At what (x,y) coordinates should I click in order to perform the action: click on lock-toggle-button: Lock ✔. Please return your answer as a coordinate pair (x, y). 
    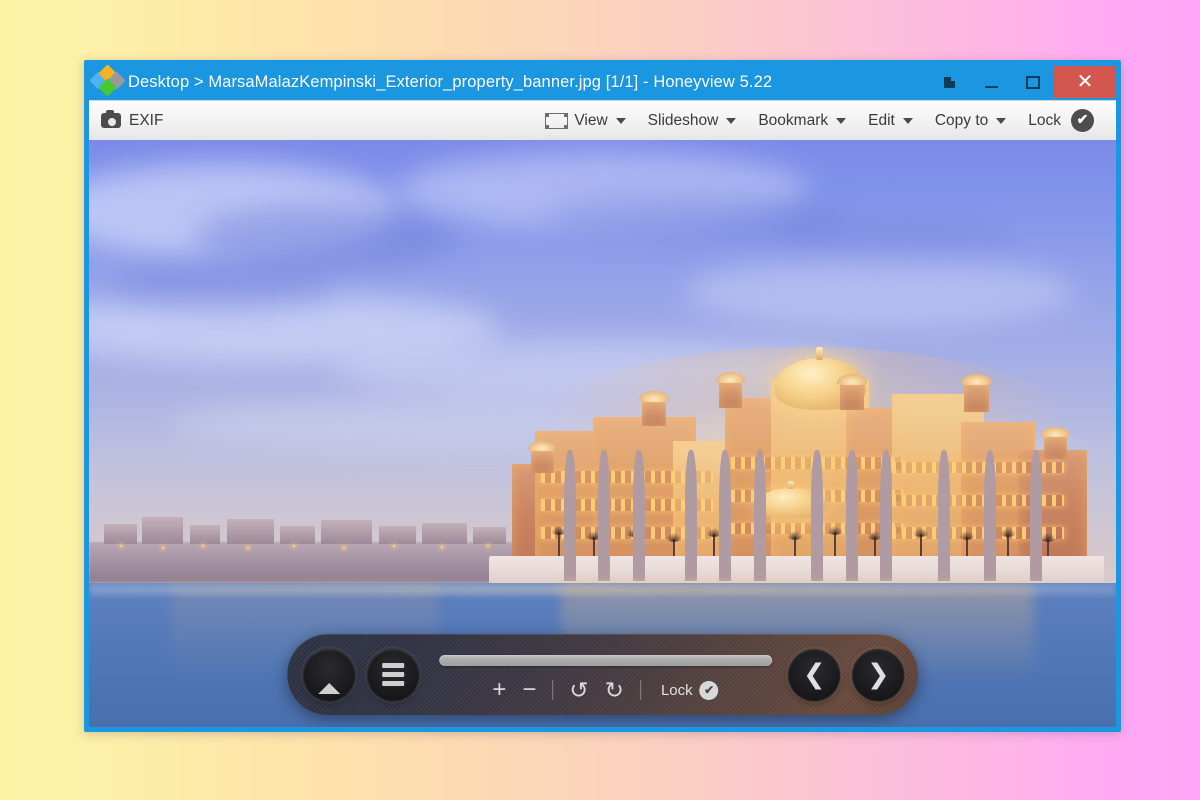
    Looking at the image, I should click on (1061, 121).